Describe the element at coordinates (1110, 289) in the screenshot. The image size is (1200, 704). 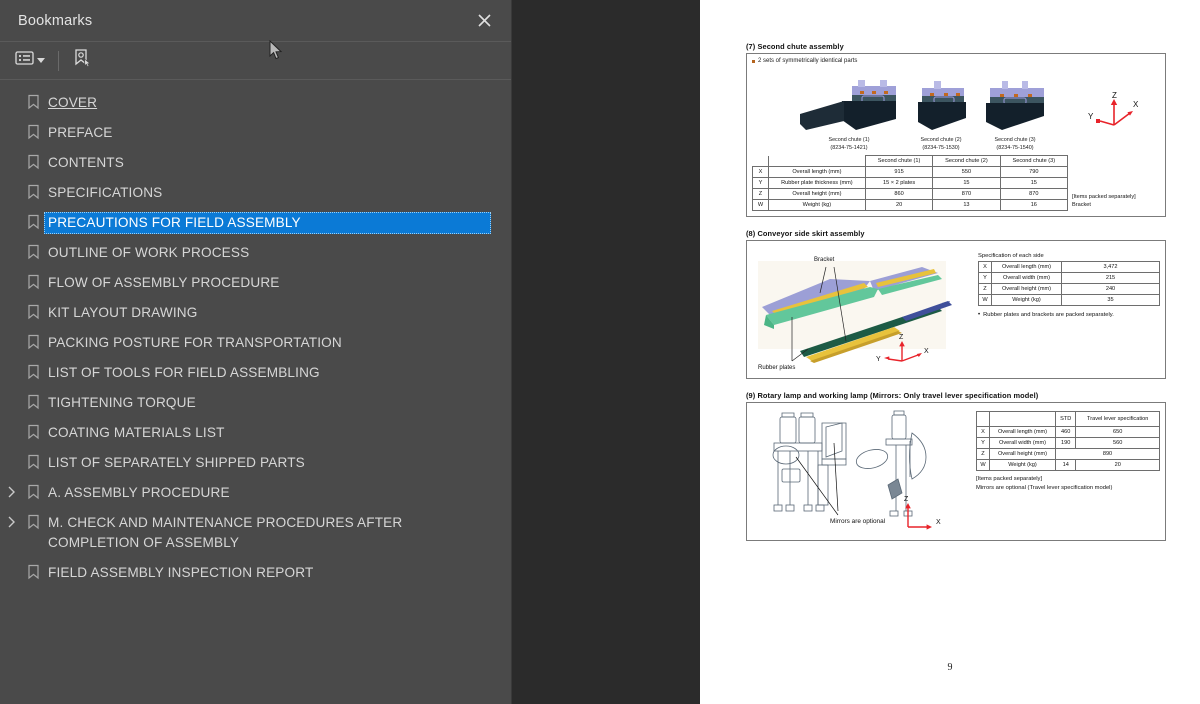
I see `table-cell-value: 240` at that location.